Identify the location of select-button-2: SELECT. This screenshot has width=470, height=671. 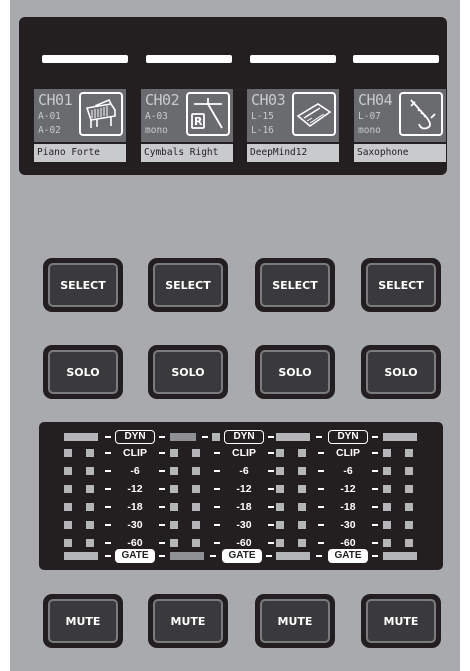
(188, 285).